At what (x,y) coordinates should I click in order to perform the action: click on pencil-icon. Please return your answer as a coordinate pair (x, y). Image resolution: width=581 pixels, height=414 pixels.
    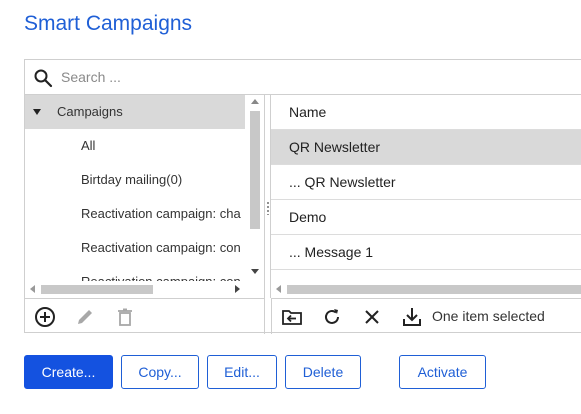
    Looking at the image, I should click on (85, 317).